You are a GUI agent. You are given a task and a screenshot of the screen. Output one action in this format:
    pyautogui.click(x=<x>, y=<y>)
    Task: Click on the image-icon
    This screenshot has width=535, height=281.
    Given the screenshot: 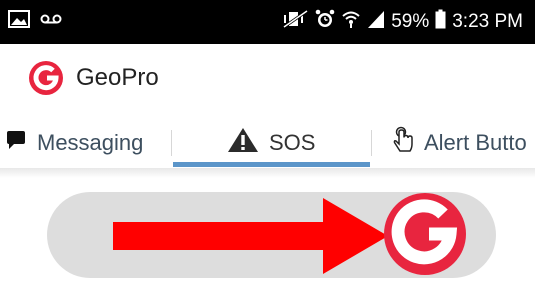 What is the action you would take?
    pyautogui.click(x=19, y=21)
    